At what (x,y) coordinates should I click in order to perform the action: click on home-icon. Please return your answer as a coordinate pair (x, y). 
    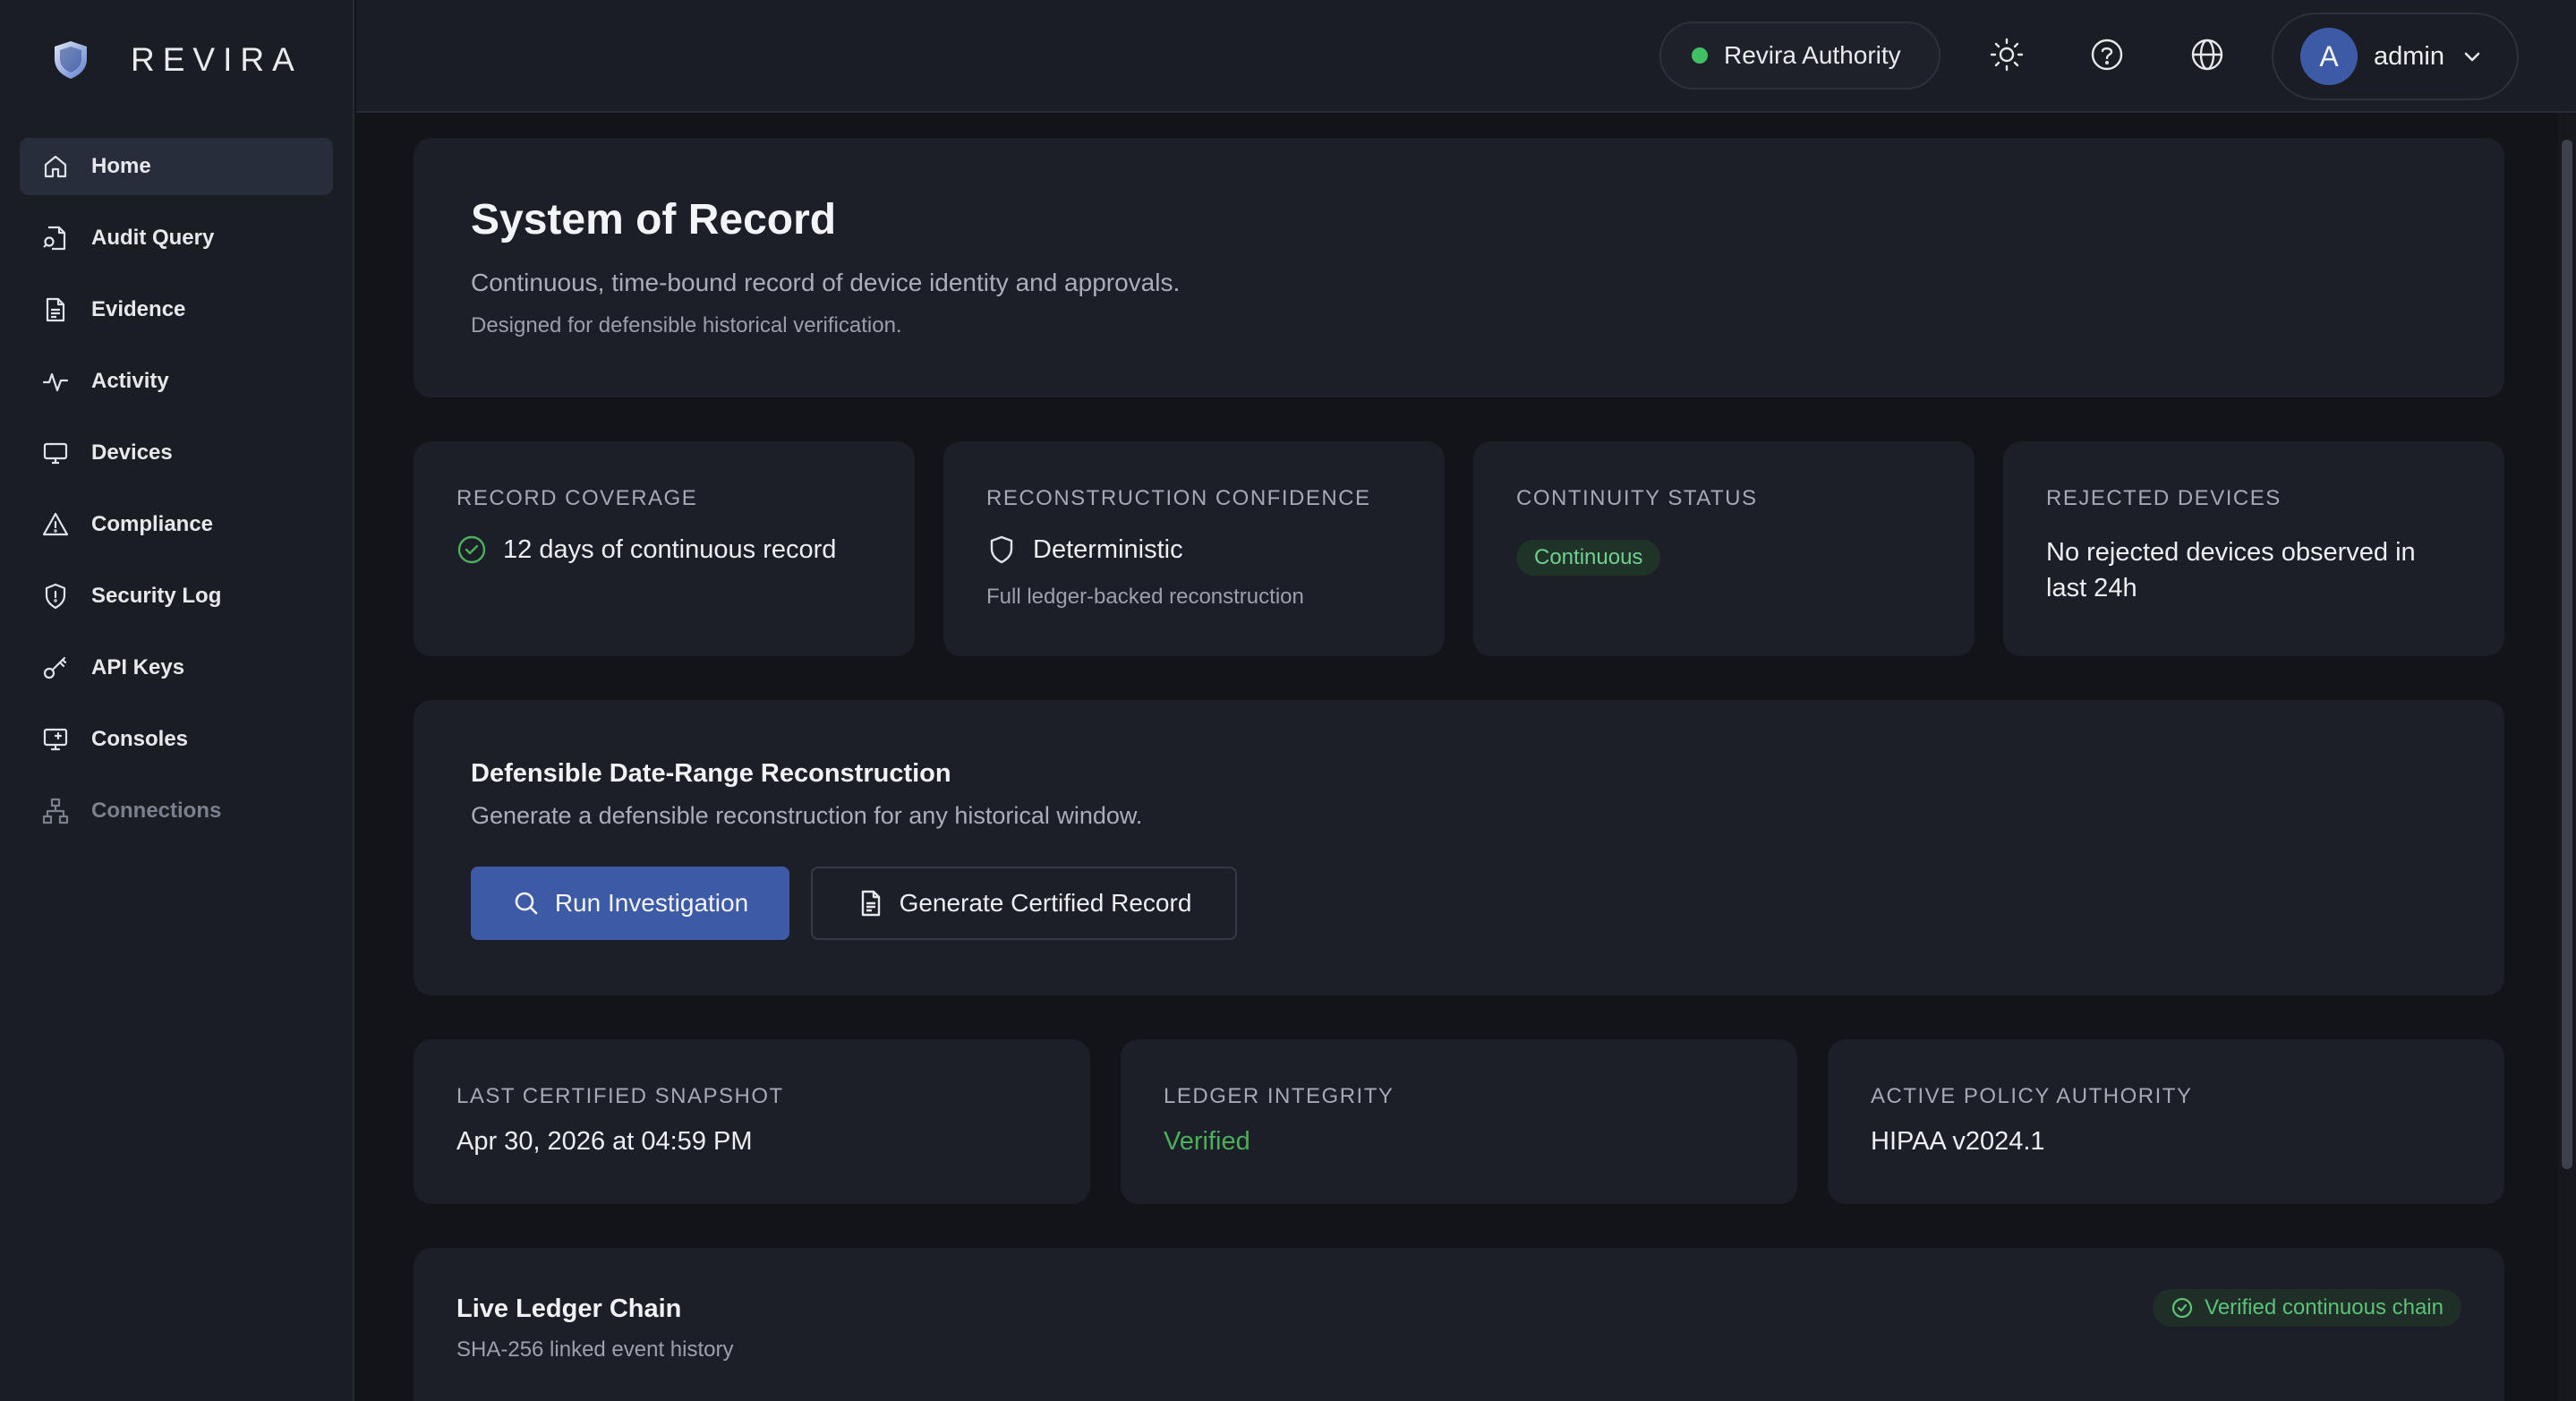
    Looking at the image, I should click on (55, 167).